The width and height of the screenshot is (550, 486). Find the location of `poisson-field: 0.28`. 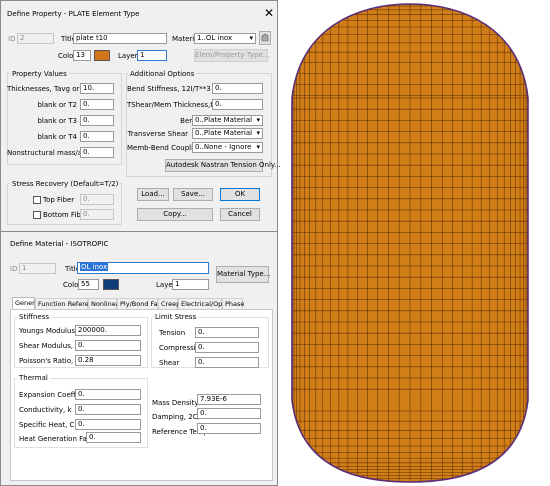

poisson-field: 0.28 is located at coordinates (108, 360).